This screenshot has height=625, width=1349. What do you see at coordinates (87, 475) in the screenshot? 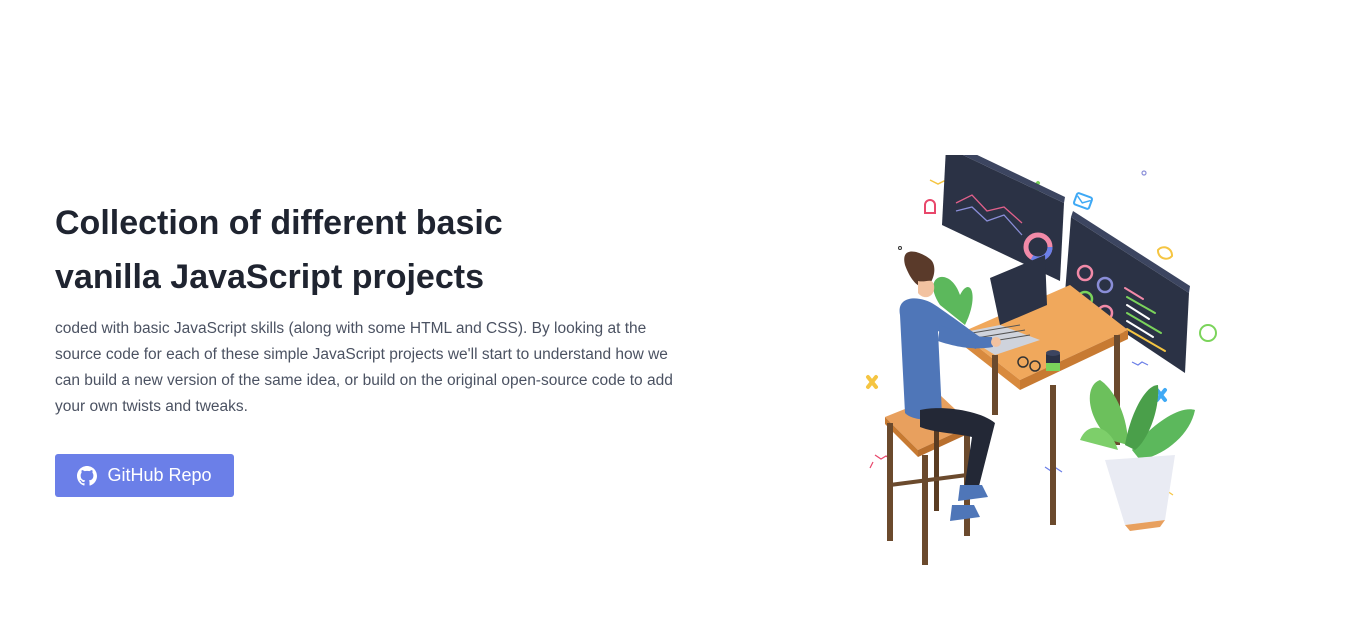
I see `github-icon` at bounding box center [87, 475].